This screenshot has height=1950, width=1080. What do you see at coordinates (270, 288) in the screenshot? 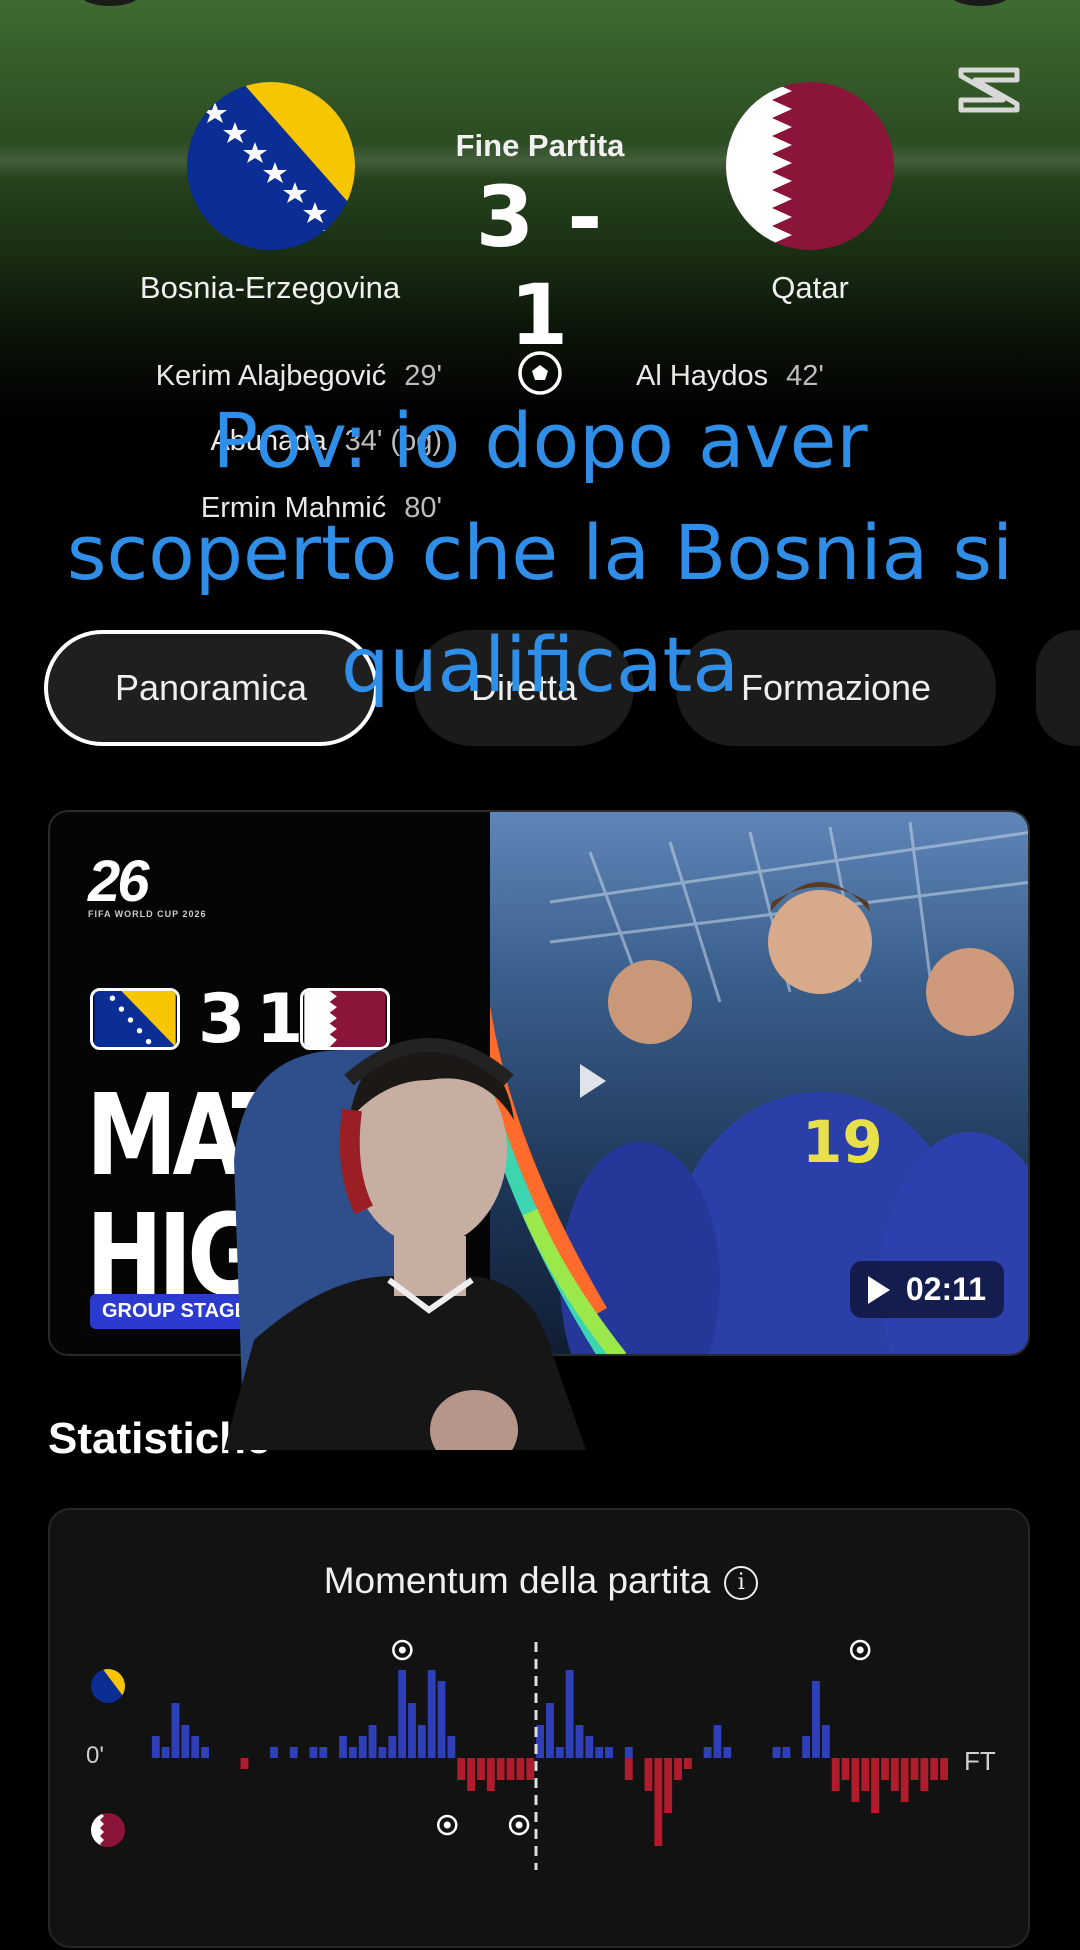
I see `home-team-name: Bosnia-Erzegovina` at bounding box center [270, 288].